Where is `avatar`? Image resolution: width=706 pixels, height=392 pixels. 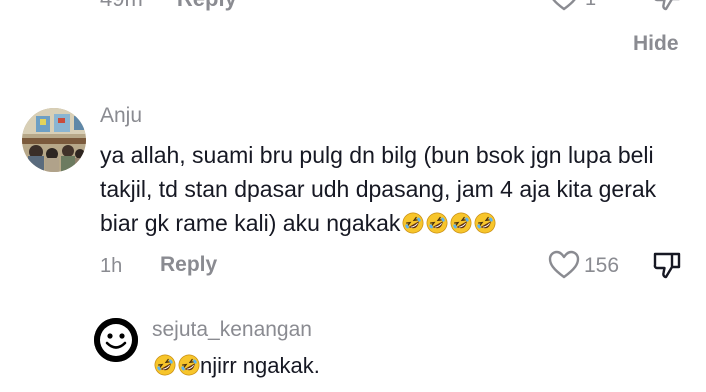 avatar is located at coordinates (54, 140).